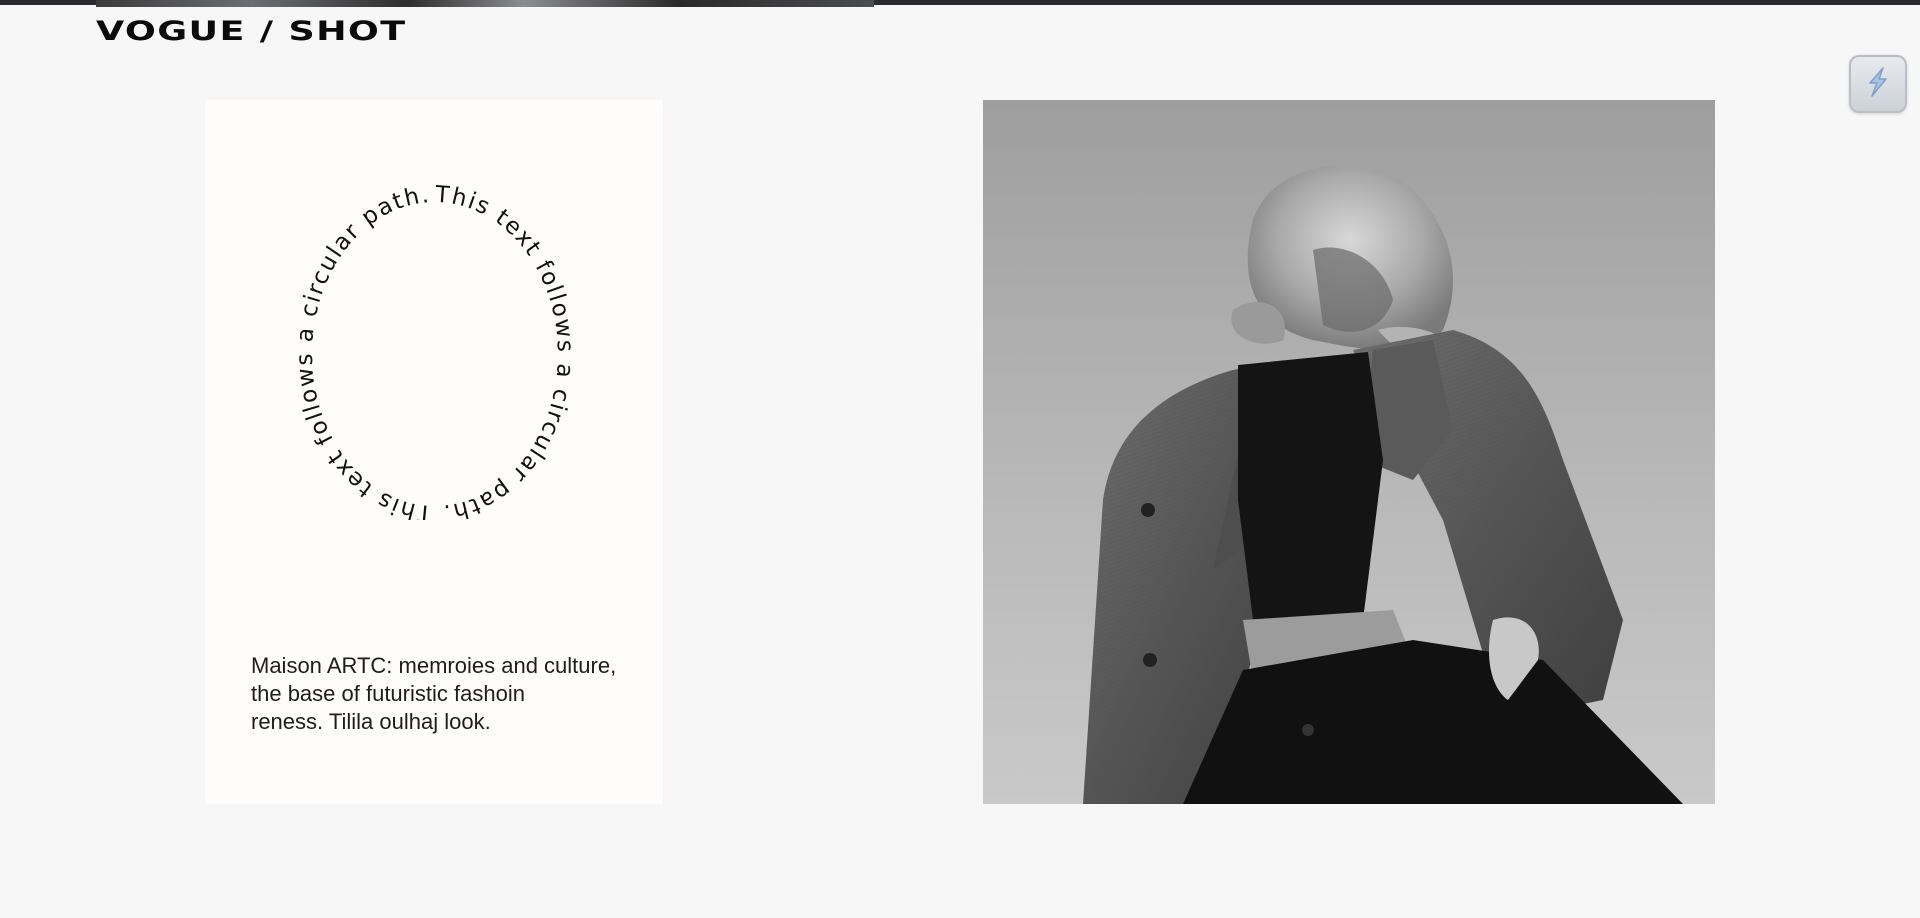 Image resolution: width=1920 pixels, height=918 pixels. I want to click on description-line: the base of futuristic fashoin, so click(388, 693).